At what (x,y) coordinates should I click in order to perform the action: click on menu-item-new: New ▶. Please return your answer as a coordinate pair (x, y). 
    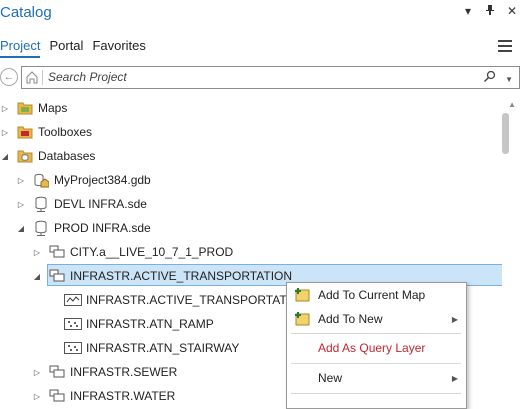
    Looking at the image, I should click on (376, 378).